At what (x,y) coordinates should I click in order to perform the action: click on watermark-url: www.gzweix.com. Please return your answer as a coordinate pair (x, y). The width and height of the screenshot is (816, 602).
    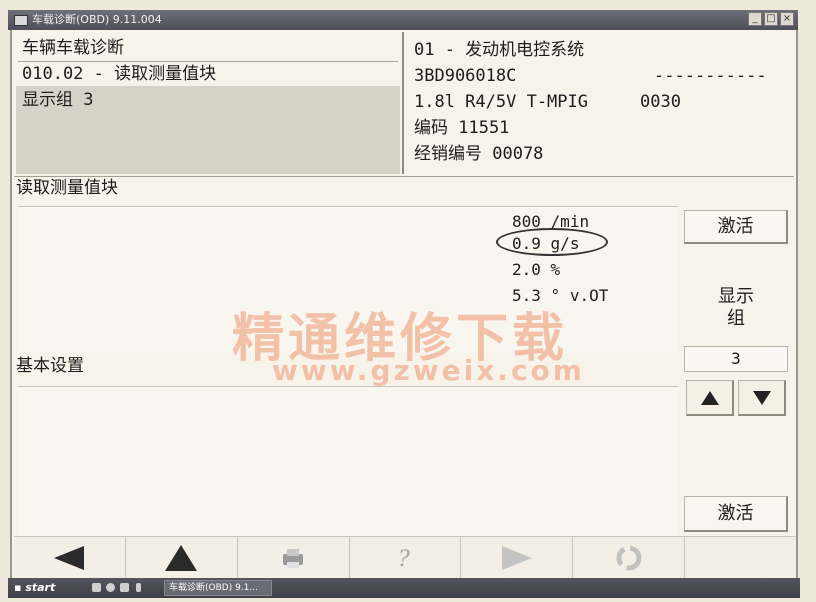
    Looking at the image, I should click on (428, 370).